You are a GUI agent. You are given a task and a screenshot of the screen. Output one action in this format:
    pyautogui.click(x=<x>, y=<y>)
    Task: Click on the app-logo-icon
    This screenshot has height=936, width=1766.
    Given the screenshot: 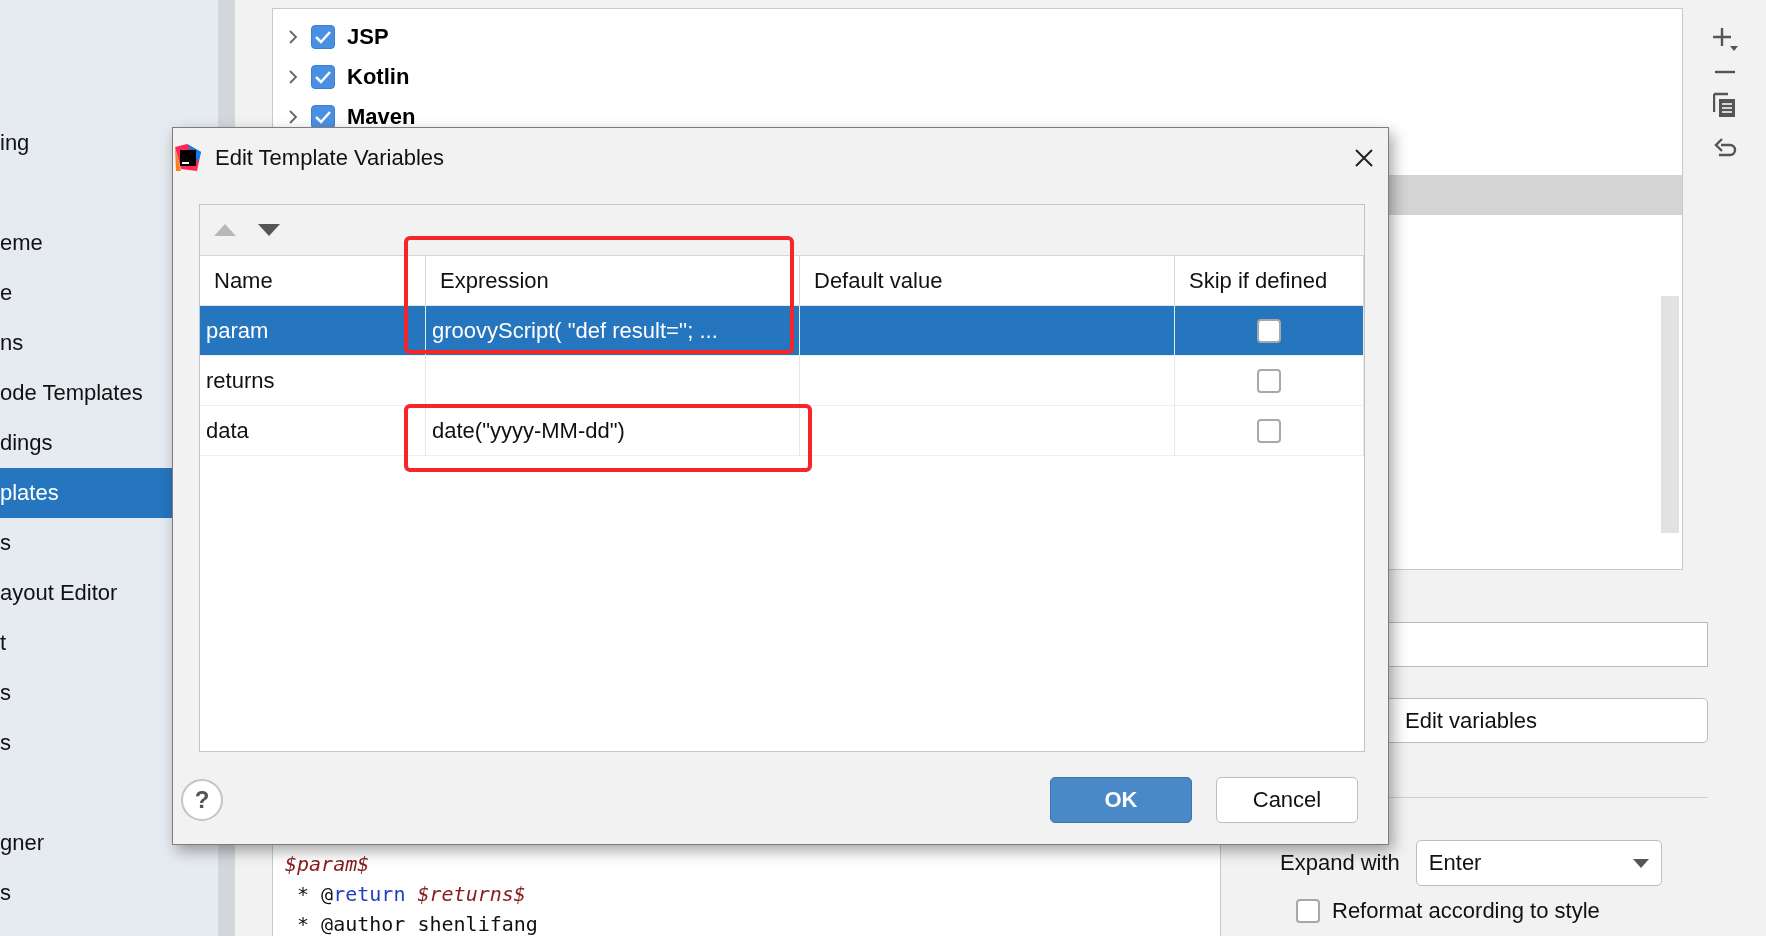 What is the action you would take?
    pyautogui.click(x=188, y=158)
    